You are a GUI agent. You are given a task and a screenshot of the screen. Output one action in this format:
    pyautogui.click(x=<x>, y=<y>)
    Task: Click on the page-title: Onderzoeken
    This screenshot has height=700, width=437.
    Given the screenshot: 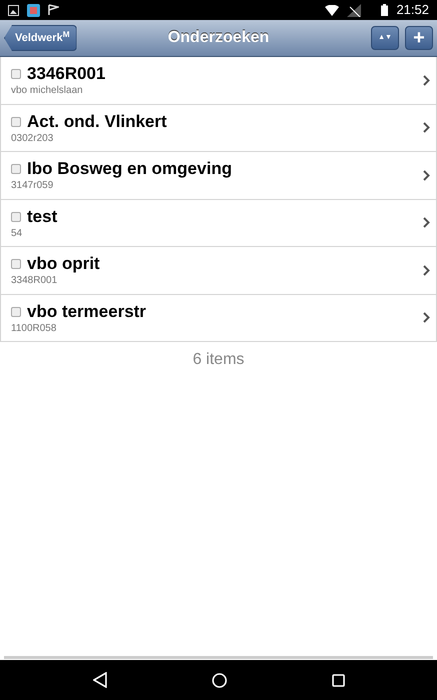 What is the action you would take?
    pyautogui.click(x=219, y=38)
    